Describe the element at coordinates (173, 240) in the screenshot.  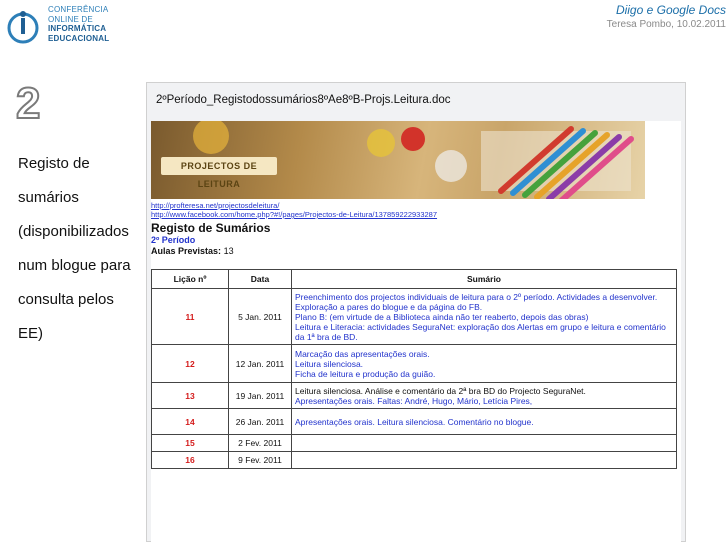
I see `document-period: 2º Período` at that location.